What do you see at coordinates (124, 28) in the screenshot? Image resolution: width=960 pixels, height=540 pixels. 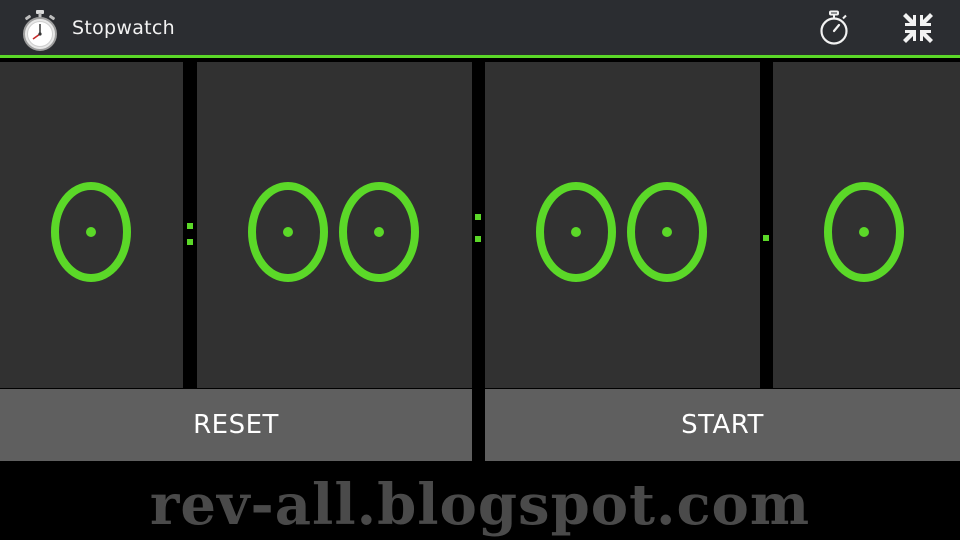 I see `app-title: Stopwatch` at bounding box center [124, 28].